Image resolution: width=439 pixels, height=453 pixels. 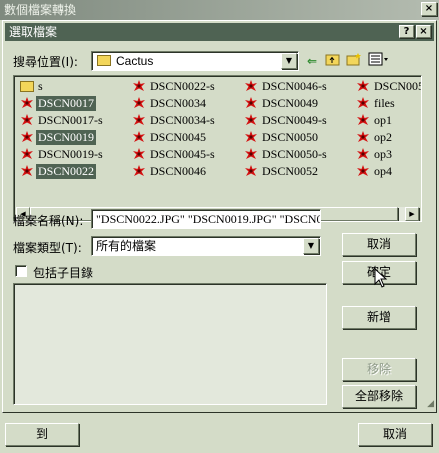 I want to click on file-item: s, so click(x=73, y=86).